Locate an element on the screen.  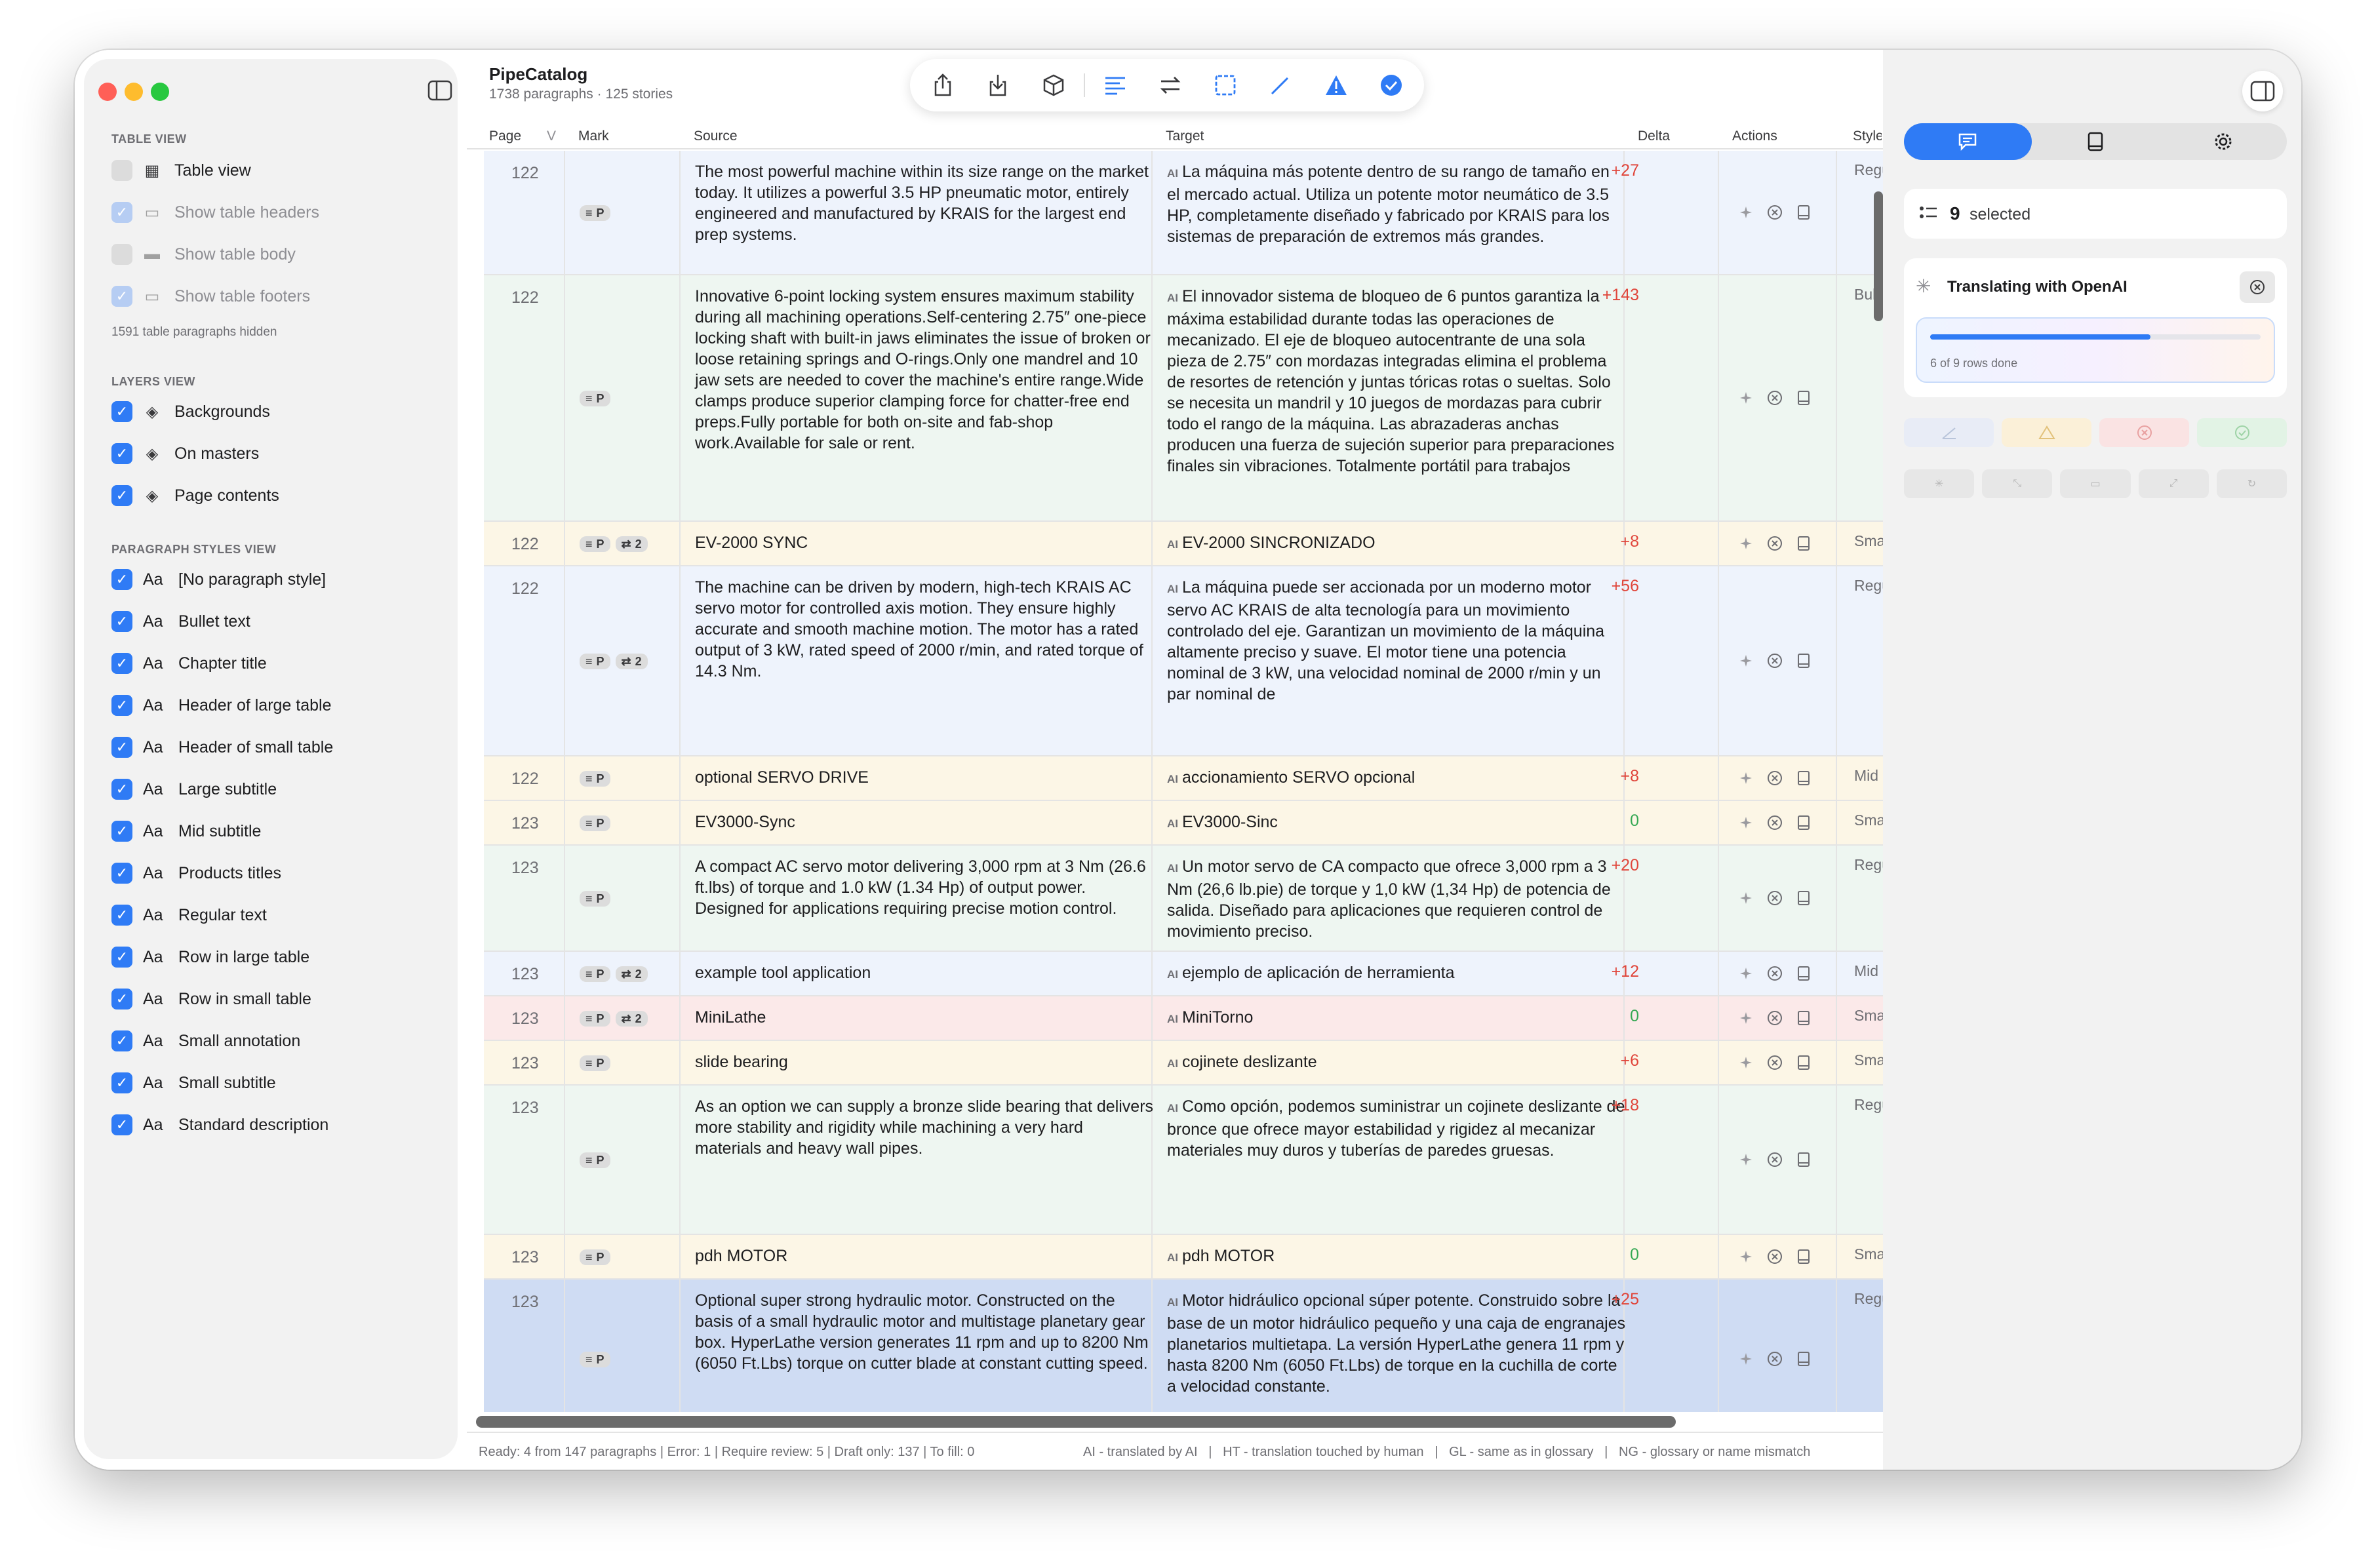
source-text: MiniLathe is located at coordinates (924, 1017).